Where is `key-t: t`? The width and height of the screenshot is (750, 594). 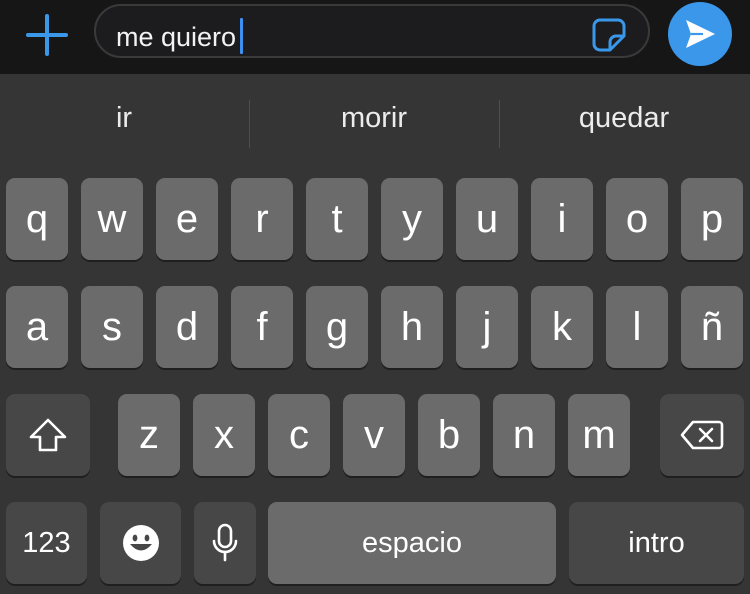 key-t: t is located at coordinates (337, 219).